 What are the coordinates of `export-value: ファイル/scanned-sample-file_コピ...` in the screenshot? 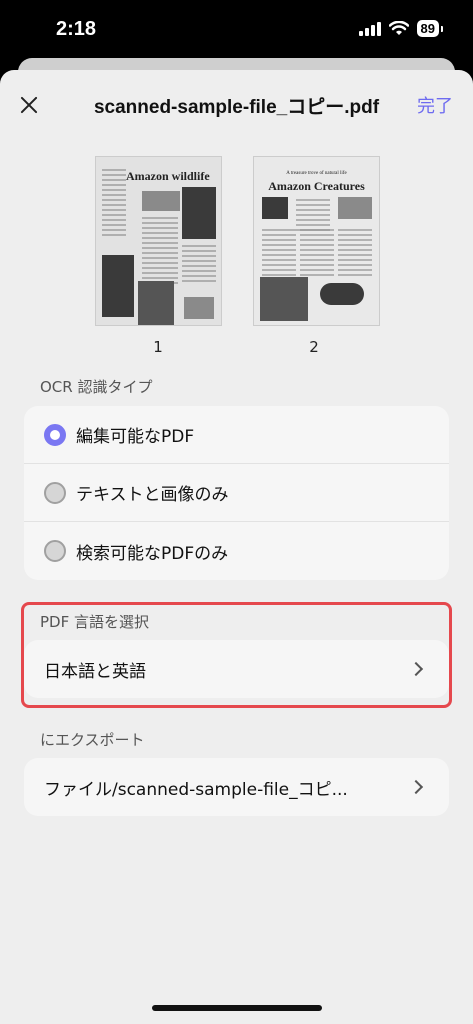 It's located at (196, 789).